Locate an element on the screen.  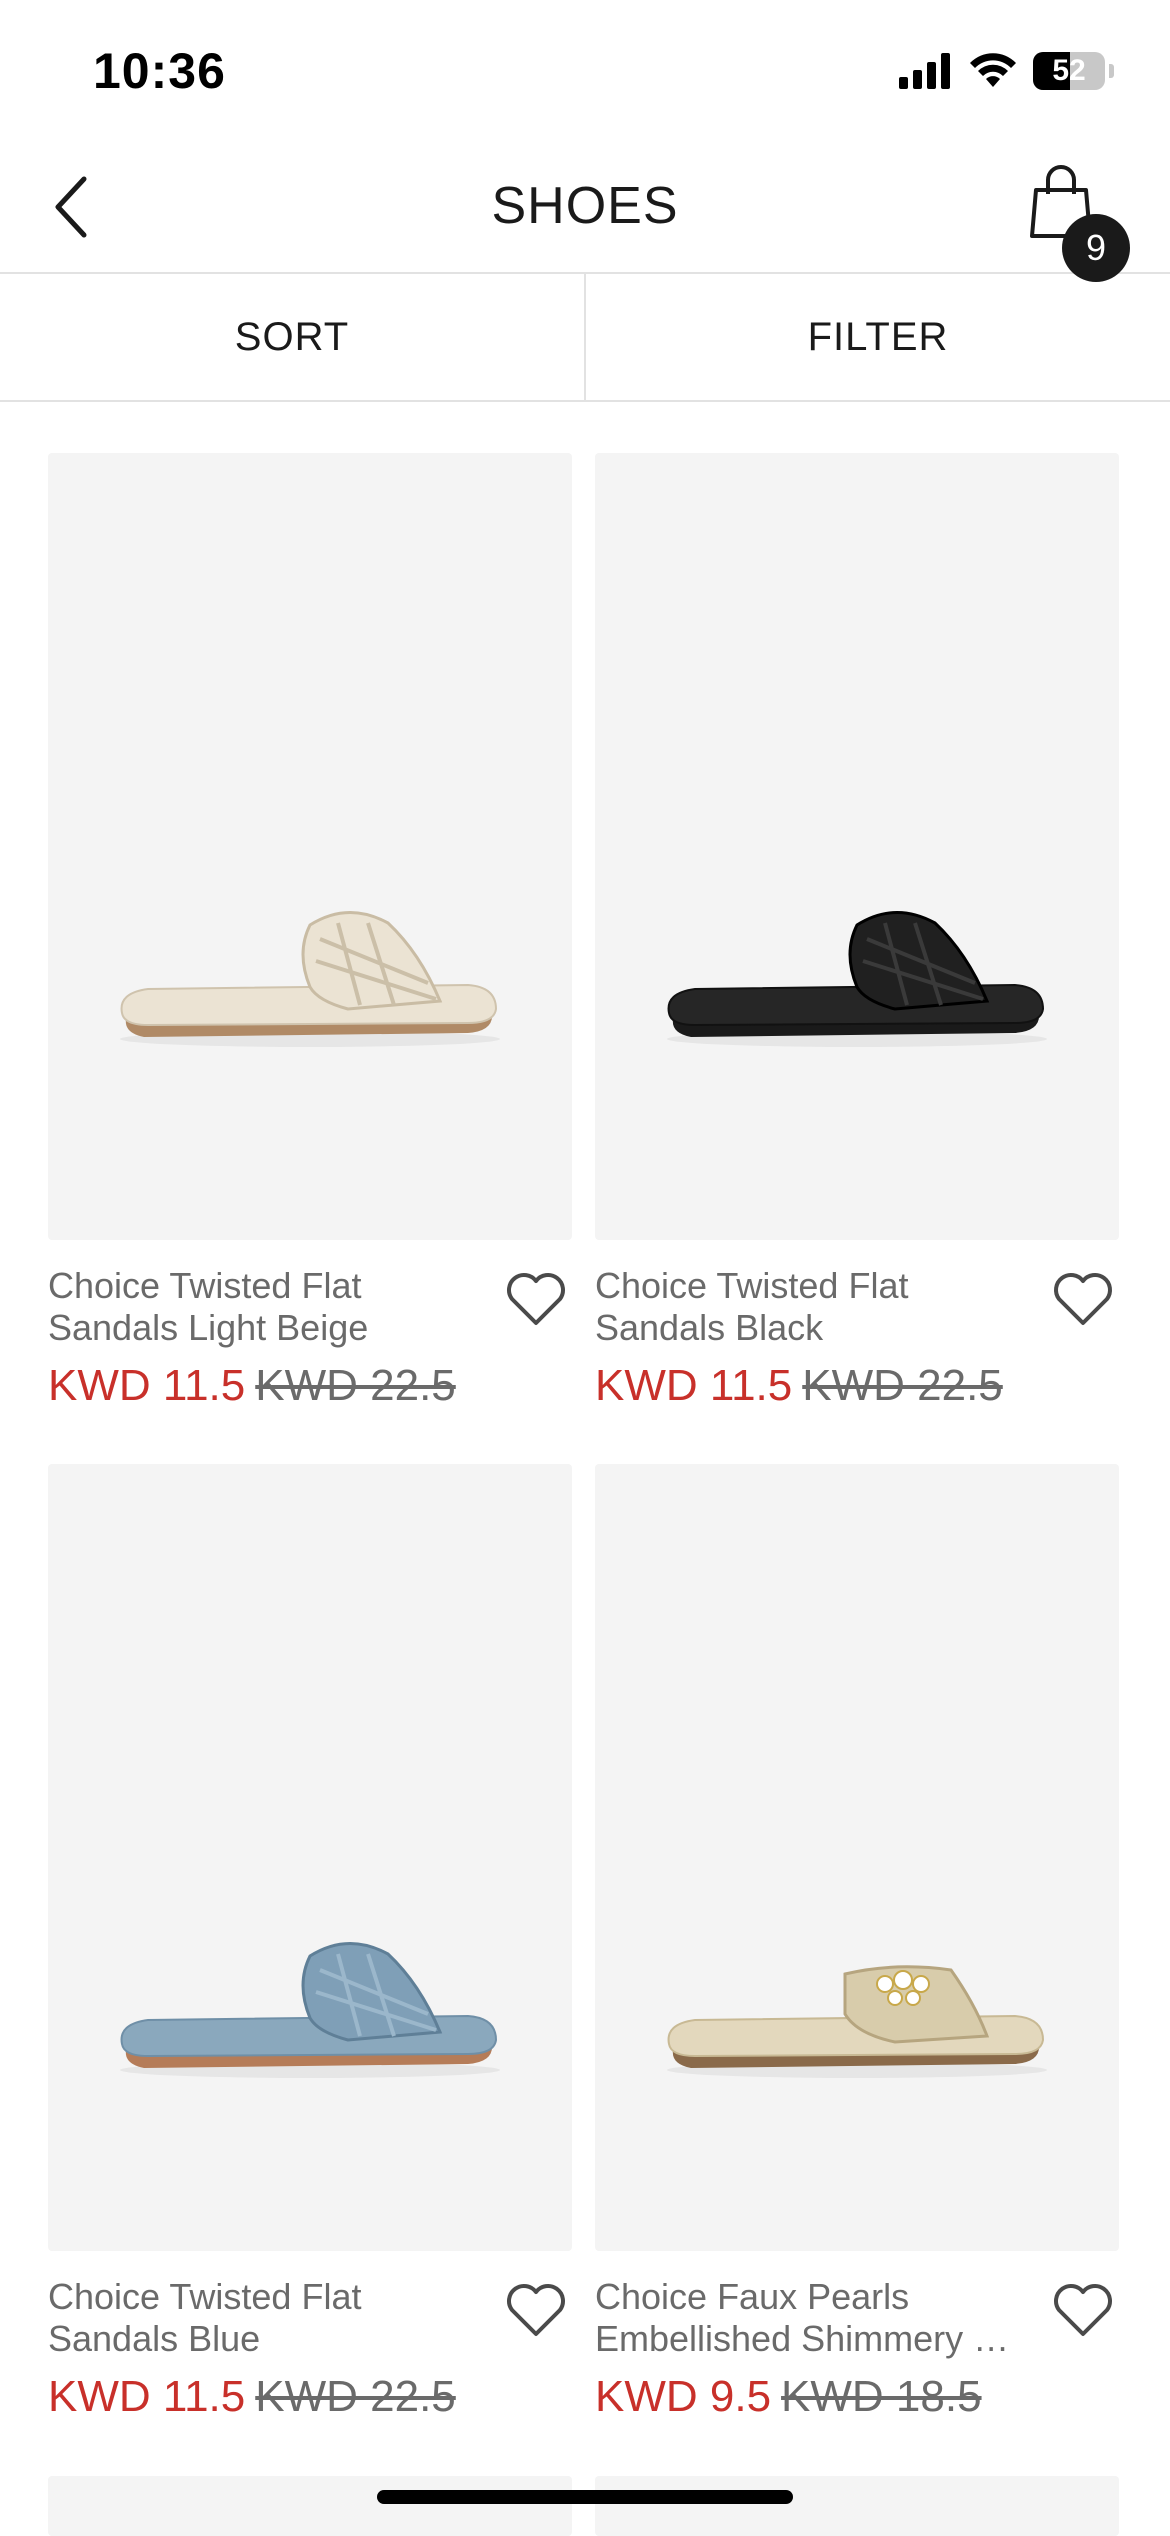
filter-button: FILTER is located at coordinates (878, 337).